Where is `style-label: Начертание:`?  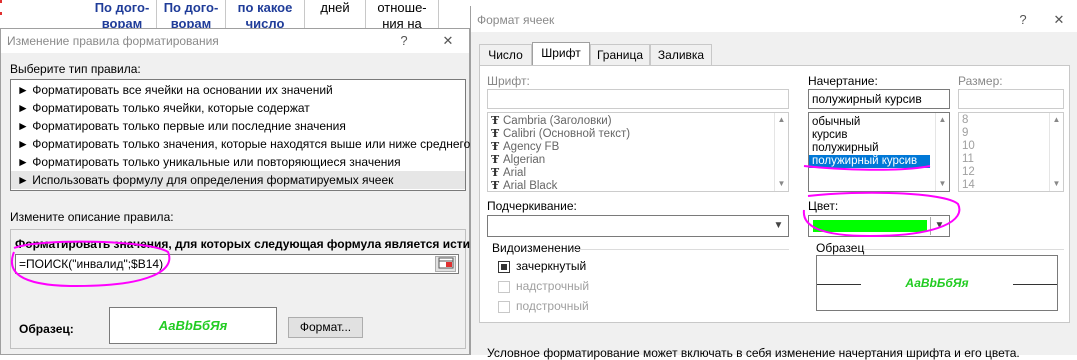
style-label: Начертание: is located at coordinates (843, 81).